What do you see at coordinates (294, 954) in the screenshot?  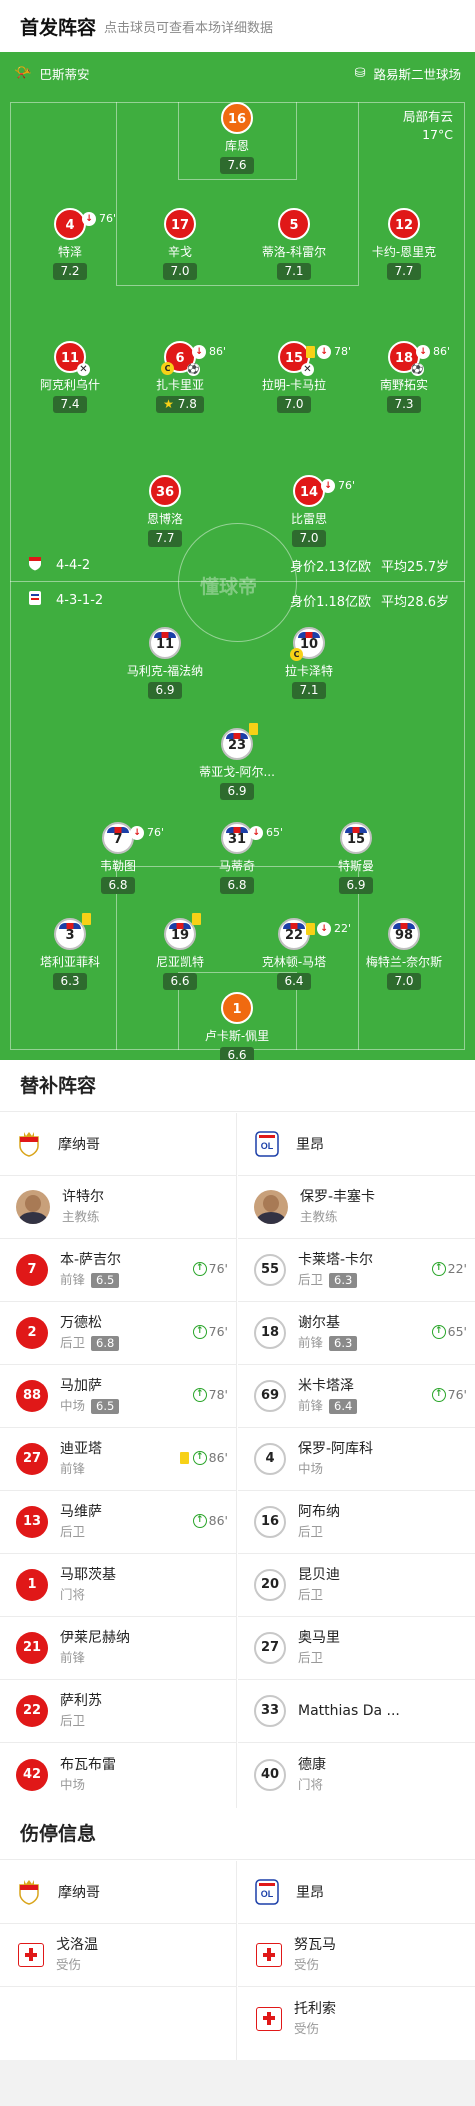 I see `player-away-22: 22 ↓ 22' 克林顿-马塔 6.4` at bounding box center [294, 954].